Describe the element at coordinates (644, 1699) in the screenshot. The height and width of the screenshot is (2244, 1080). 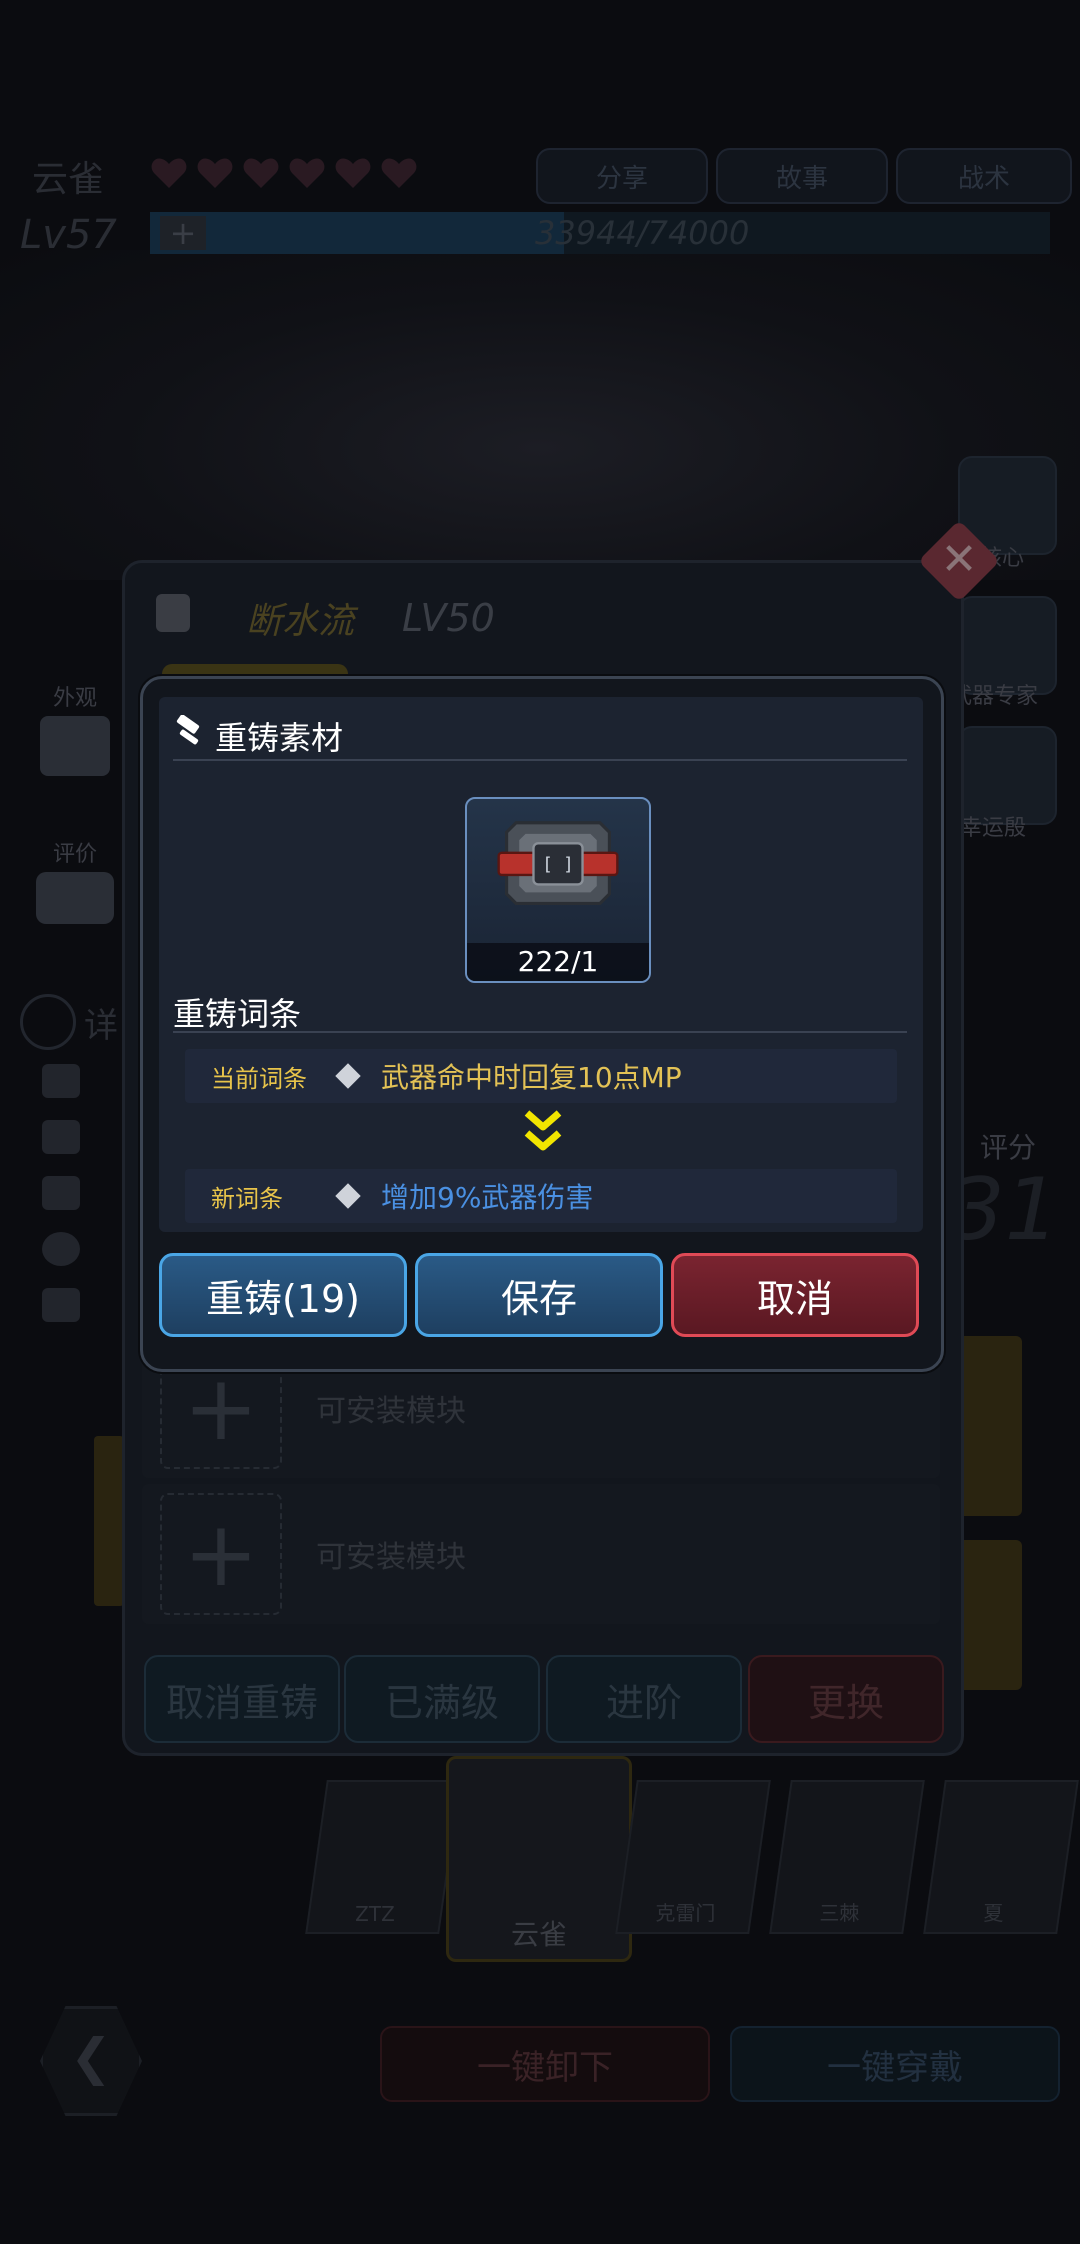
I see `advance-button: 进阶` at that location.